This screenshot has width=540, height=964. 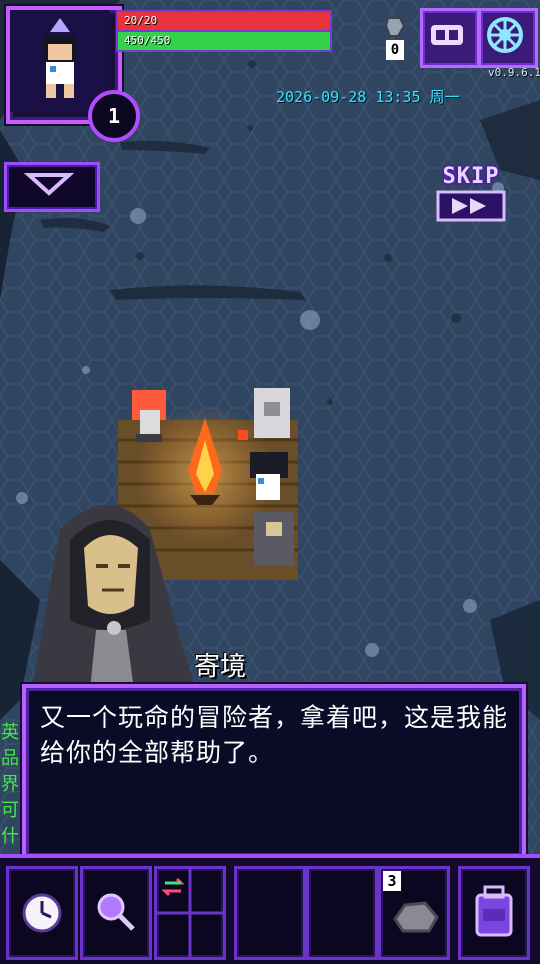 What do you see at coordinates (505, 35) in the screenshot?
I see `settings-wheel-icon` at bounding box center [505, 35].